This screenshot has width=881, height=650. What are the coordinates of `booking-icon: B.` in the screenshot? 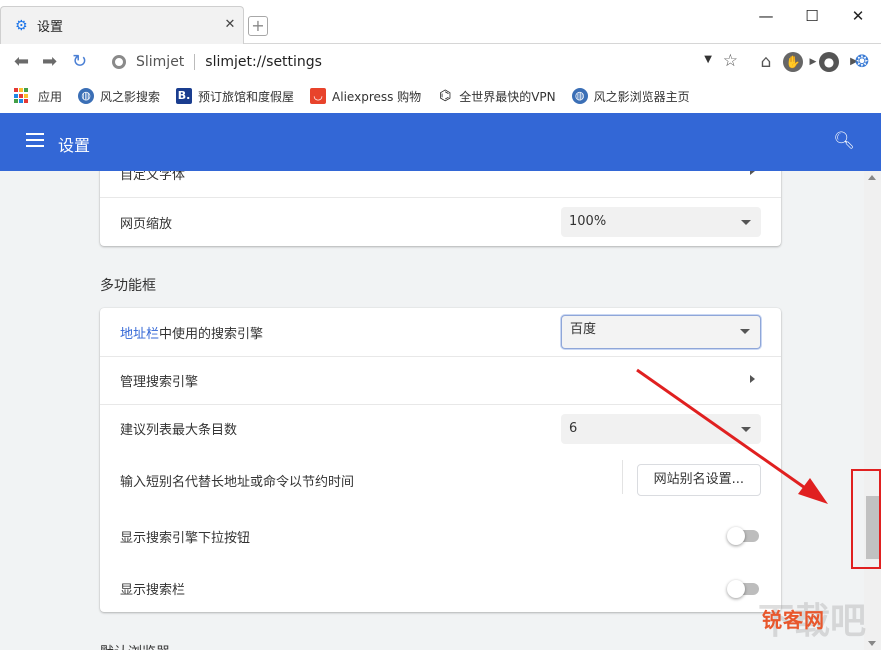 It's located at (184, 96).